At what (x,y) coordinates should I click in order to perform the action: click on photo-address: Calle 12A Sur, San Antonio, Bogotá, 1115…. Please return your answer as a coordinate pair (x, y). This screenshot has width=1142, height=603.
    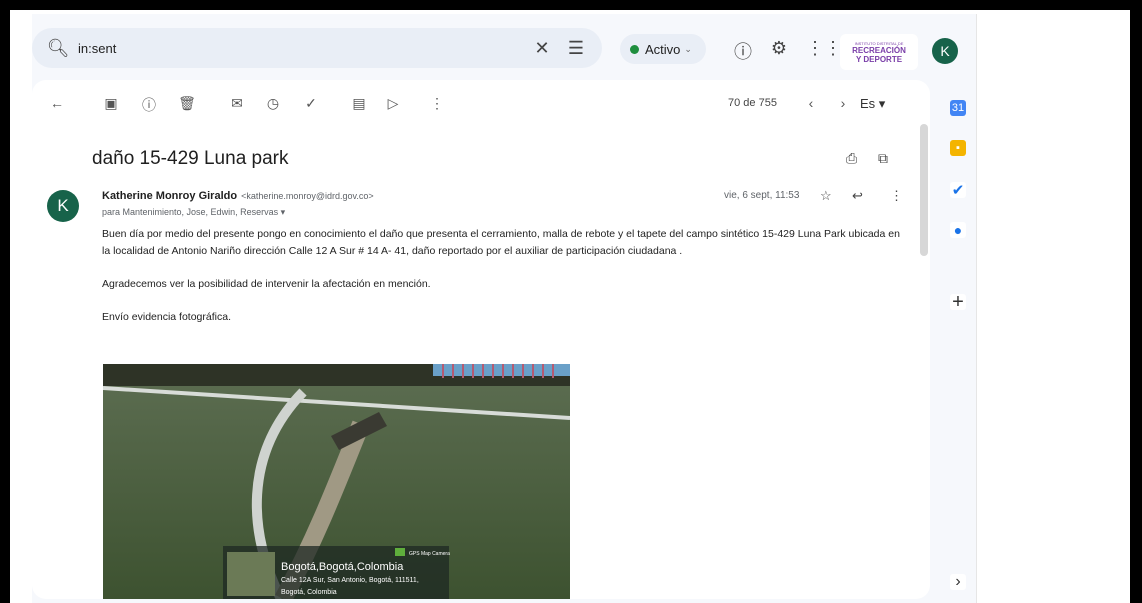
    Looking at the image, I should click on (350, 580).